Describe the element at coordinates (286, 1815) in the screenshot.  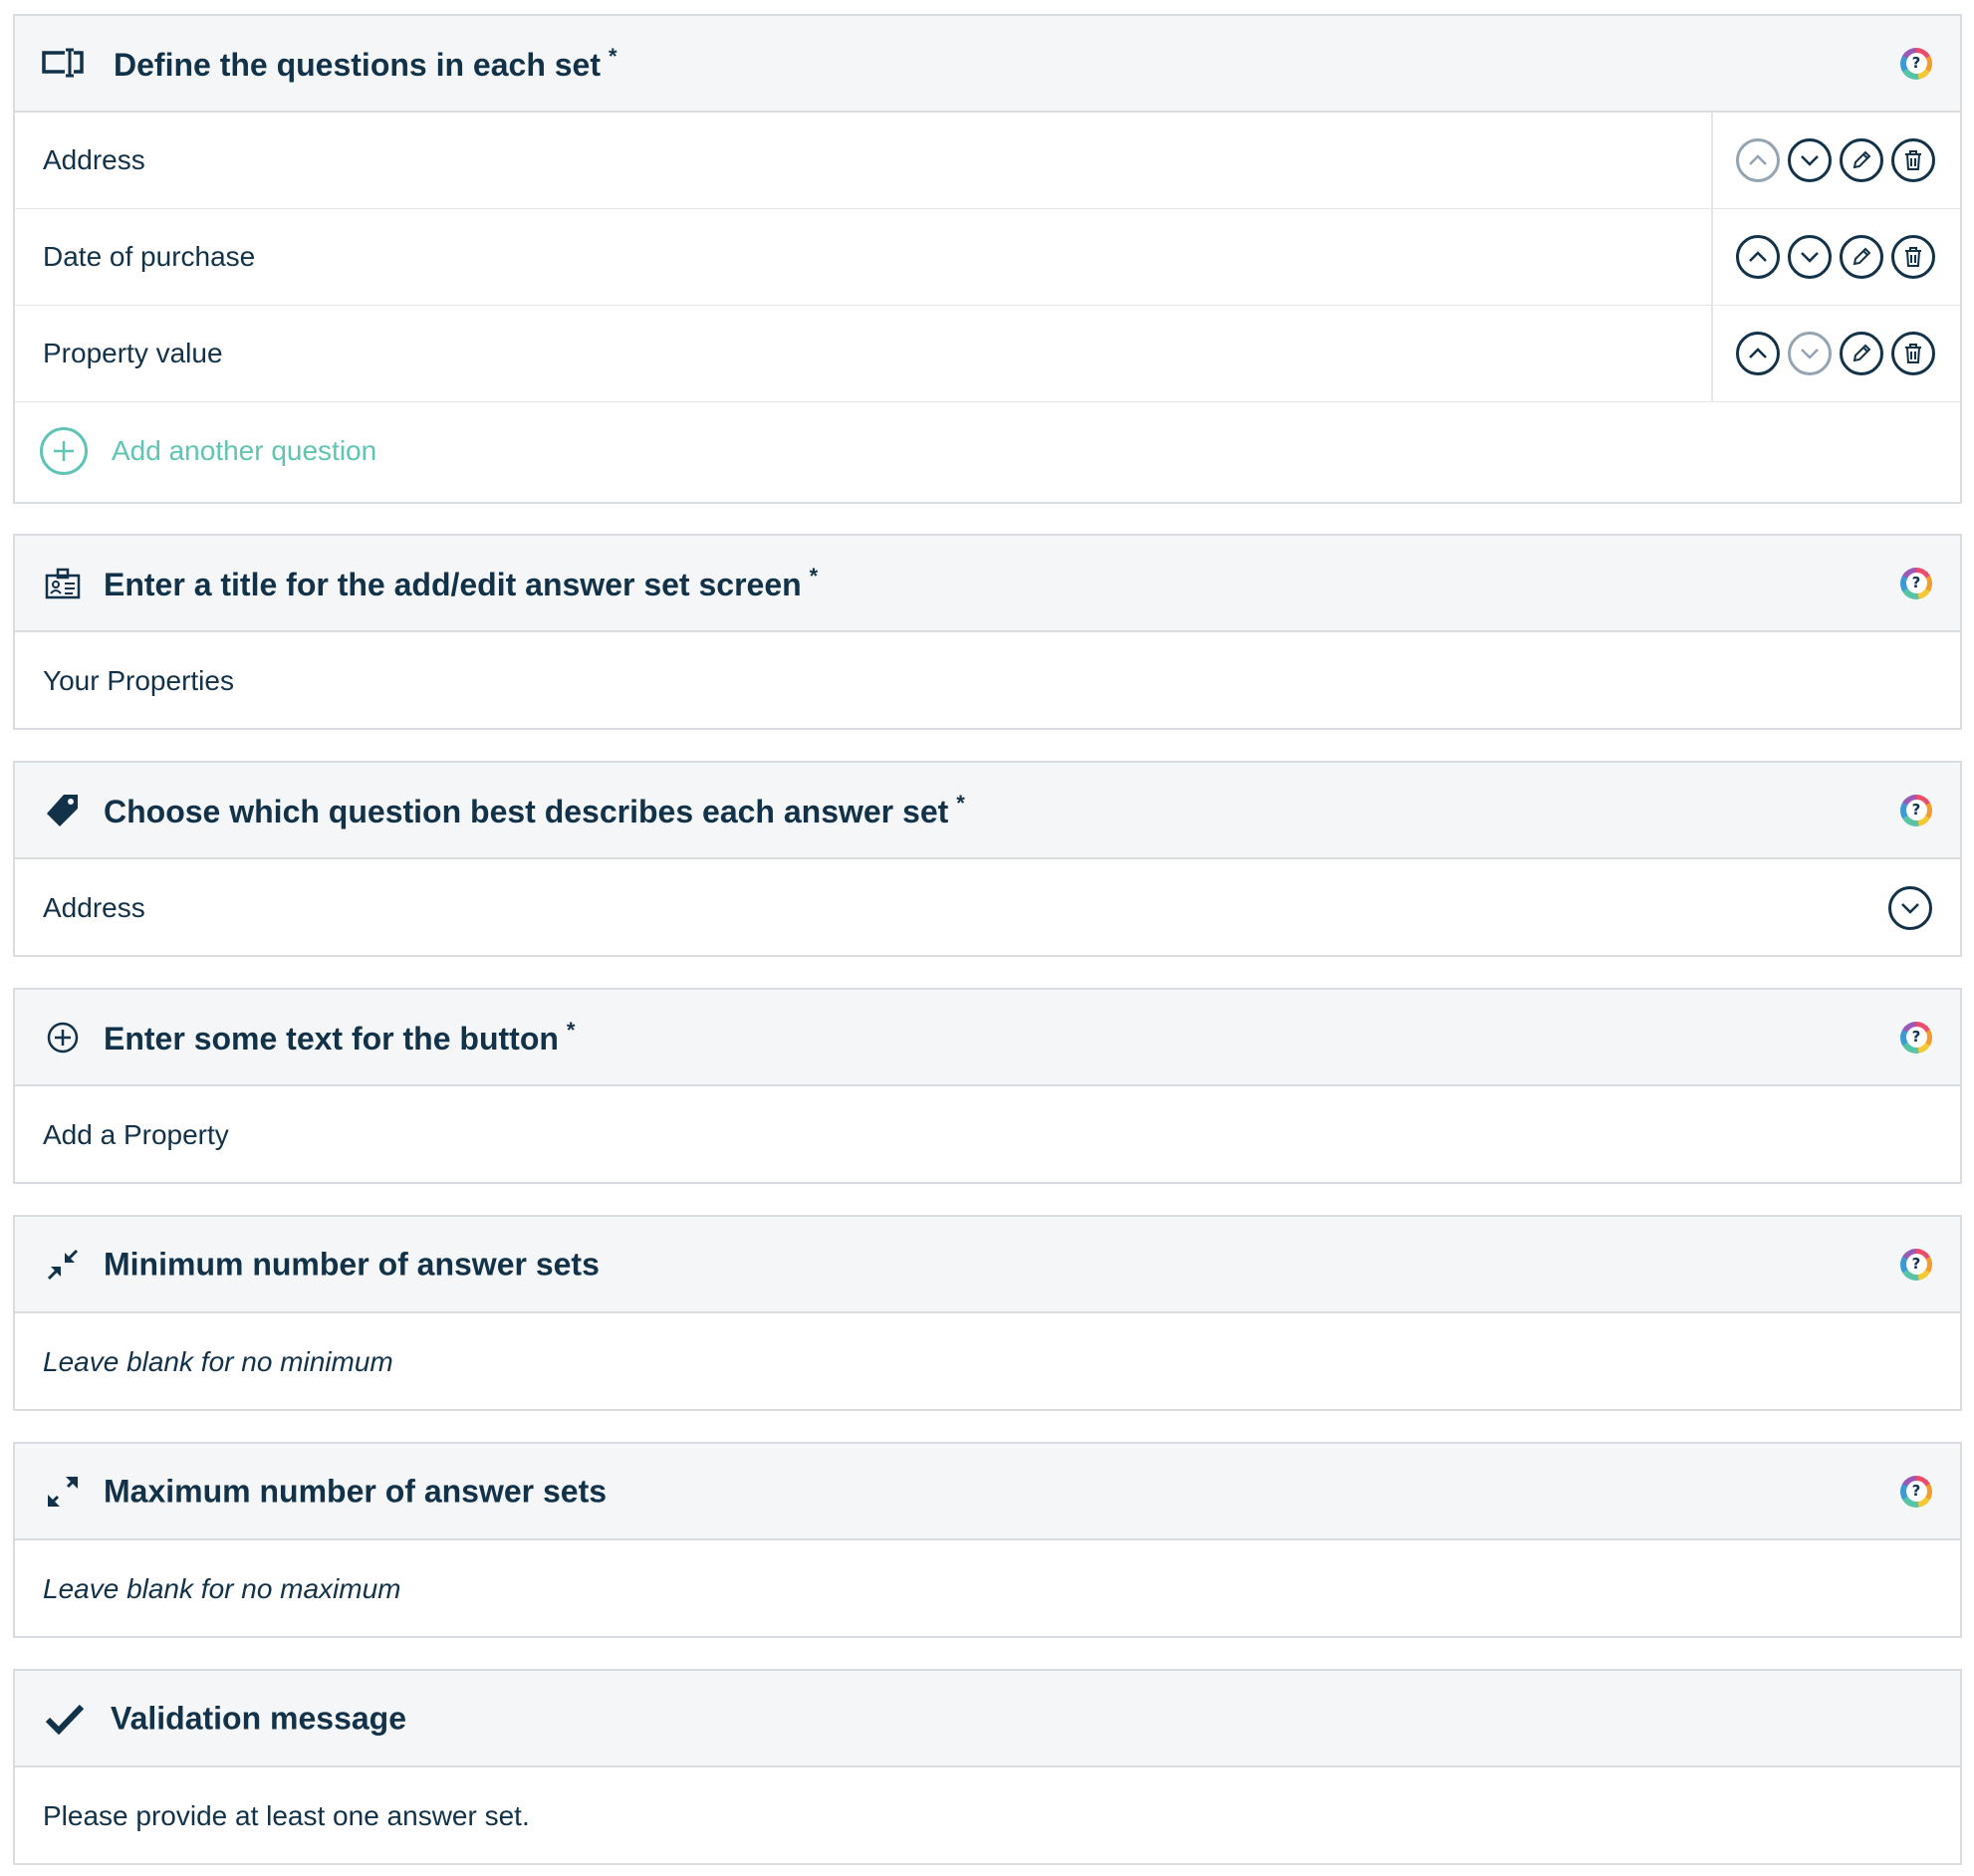
I see `validation-message-value: Please provide at least one answer set.` at that location.